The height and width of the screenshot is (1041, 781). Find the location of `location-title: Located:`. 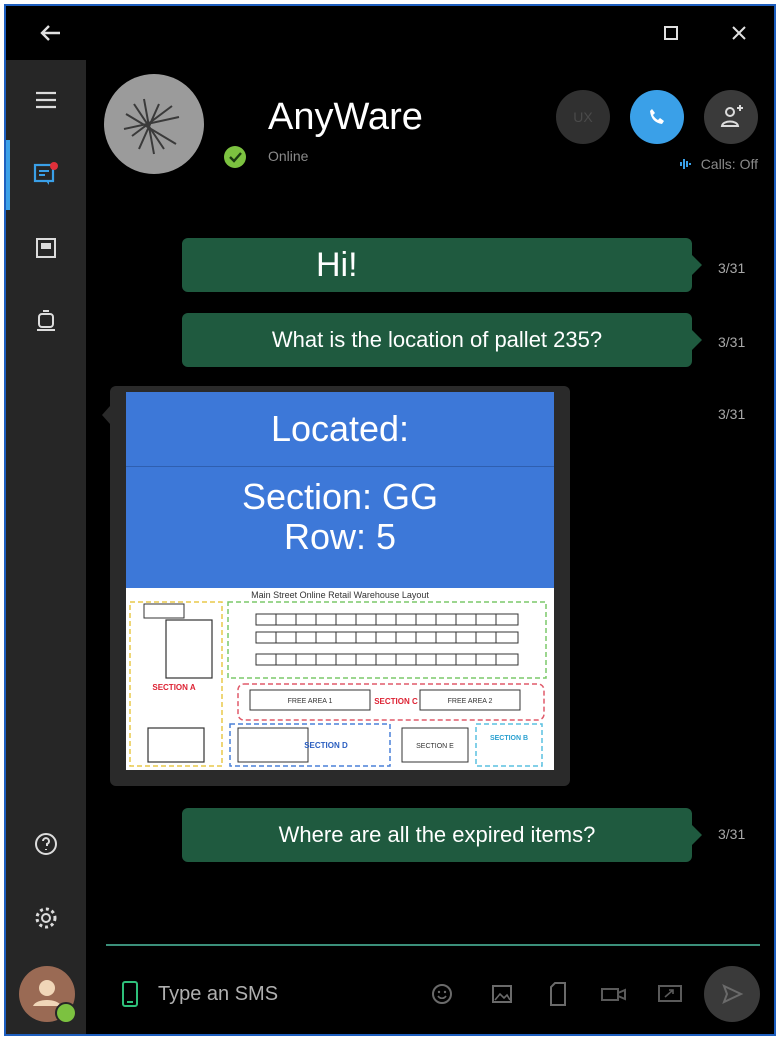

location-title: Located: is located at coordinates (340, 429).